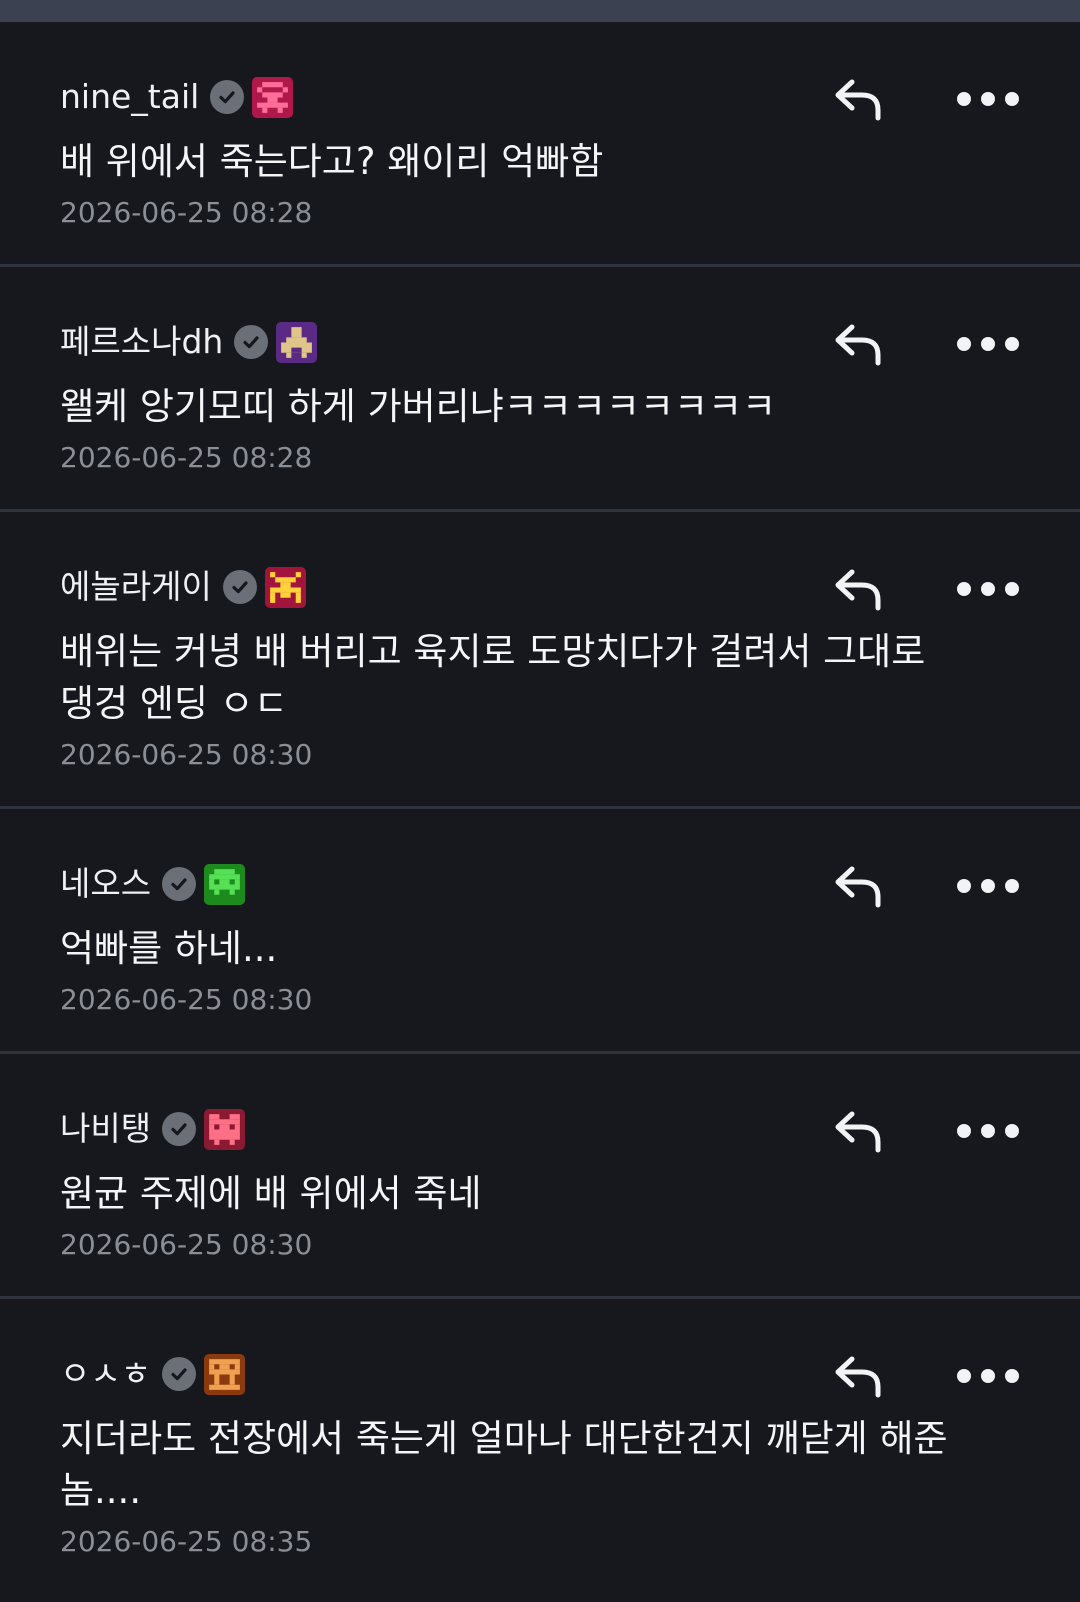  What do you see at coordinates (105, 884) in the screenshot?
I see `comment-username: 네오스` at bounding box center [105, 884].